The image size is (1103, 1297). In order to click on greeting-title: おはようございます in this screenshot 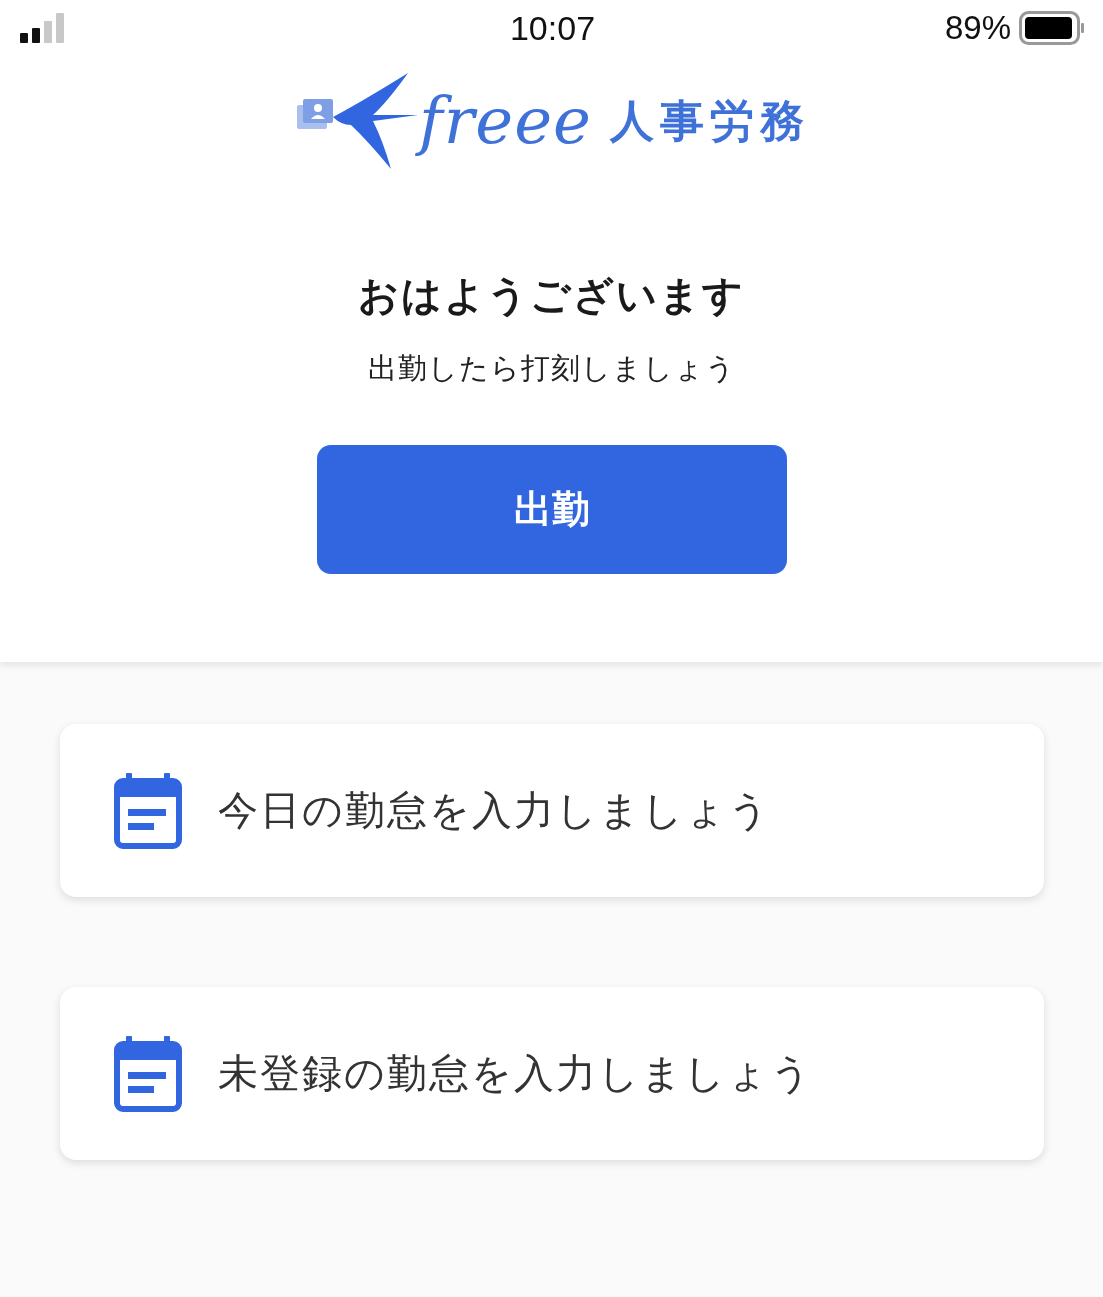, I will do `click(551, 295)`.